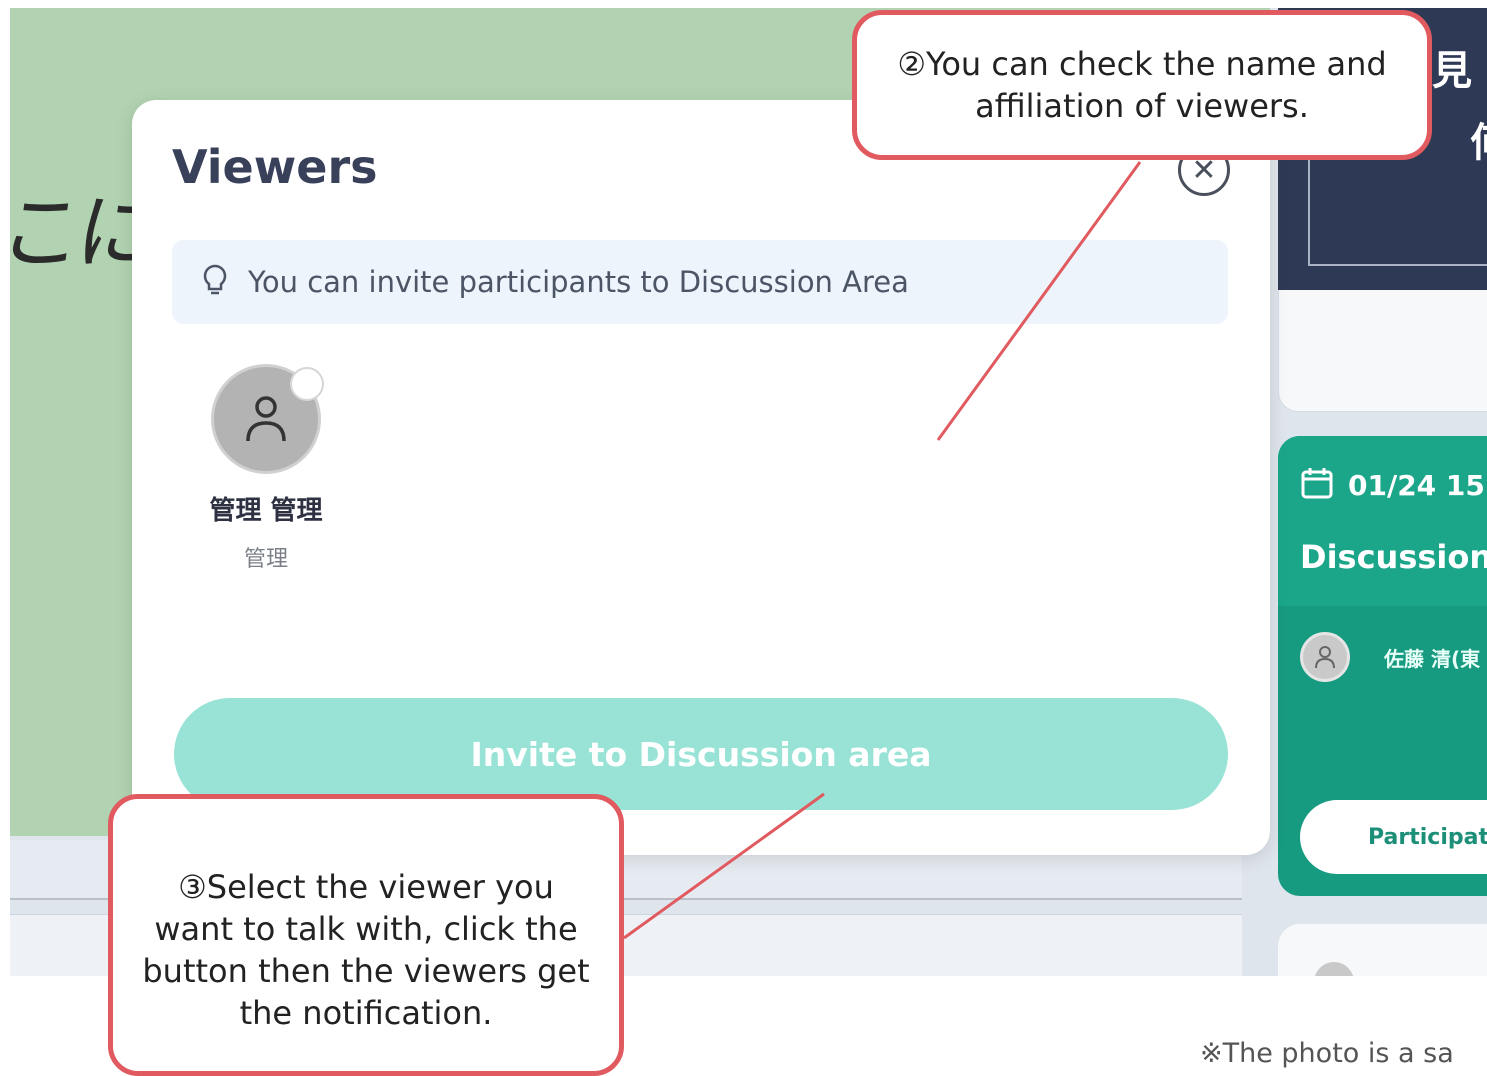 This screenshot has height=1076, width=1487. I want to click on card-date-row: 01/24 15, so click(1392, 485).